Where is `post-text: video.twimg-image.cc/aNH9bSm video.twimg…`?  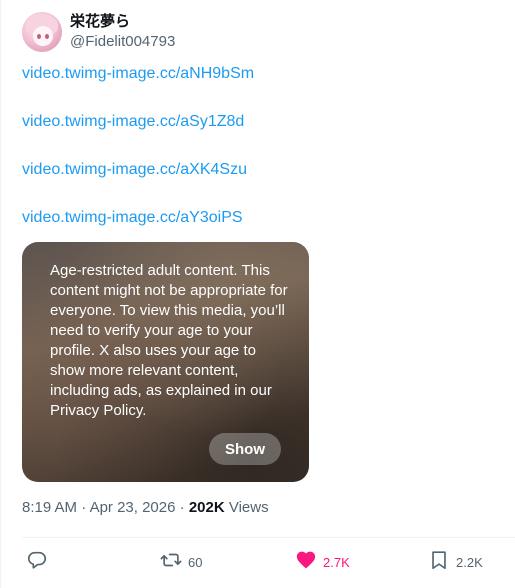 post-text: video.twimg-image.cc/aNH9bSm video.twimg… is located at coordinates (138, 160).